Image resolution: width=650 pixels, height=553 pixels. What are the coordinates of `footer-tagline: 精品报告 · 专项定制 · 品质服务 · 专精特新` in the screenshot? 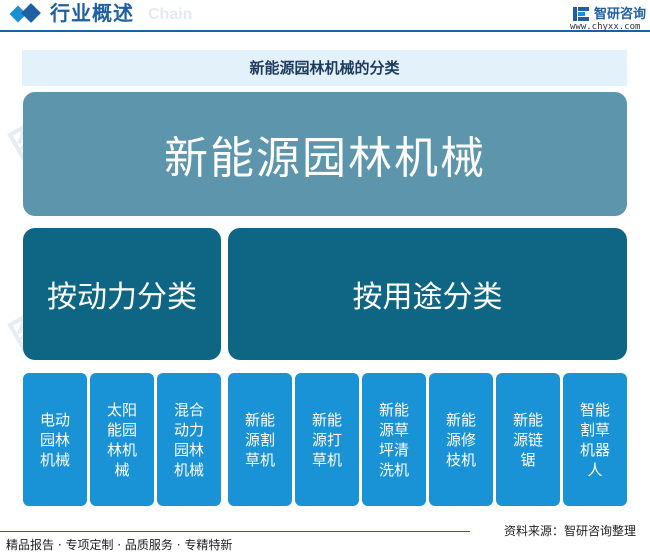 It's located at (119, 545).